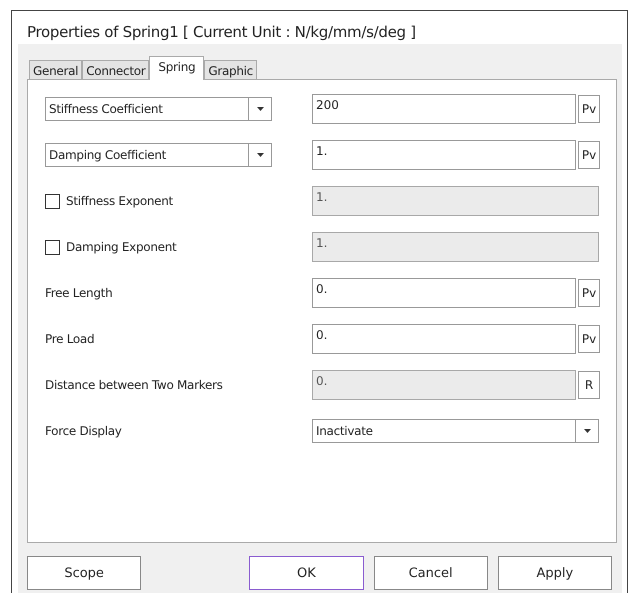 The width and height of the screenshot is (633, 594). Describe the element at coordinates (158, 109) in the screenshot. I see `dropdown: Stiffness Coefficient` at that location.